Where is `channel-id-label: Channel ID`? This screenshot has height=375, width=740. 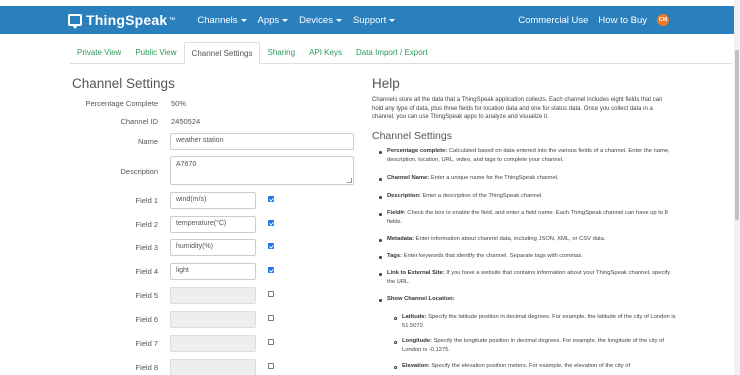 channel-id-label: Channel ID is located at coordinates (139, 121).